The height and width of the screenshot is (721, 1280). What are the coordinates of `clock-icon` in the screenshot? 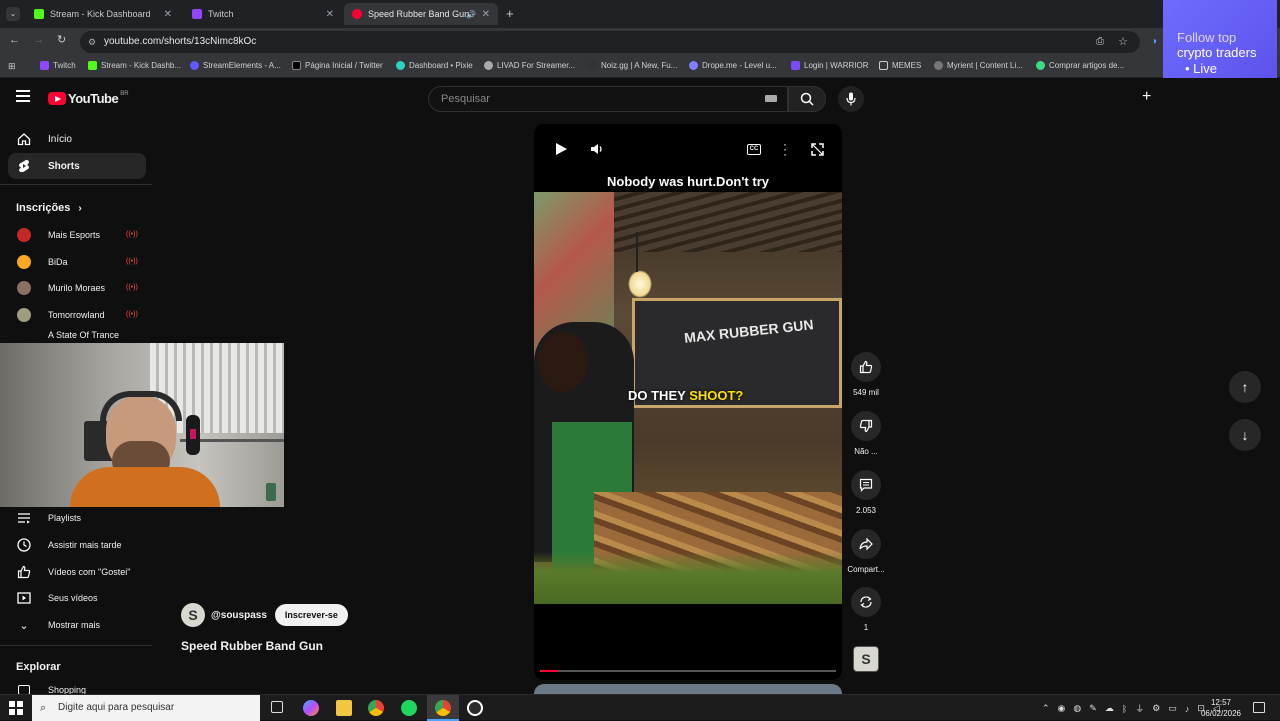 It's located at (24, 545).